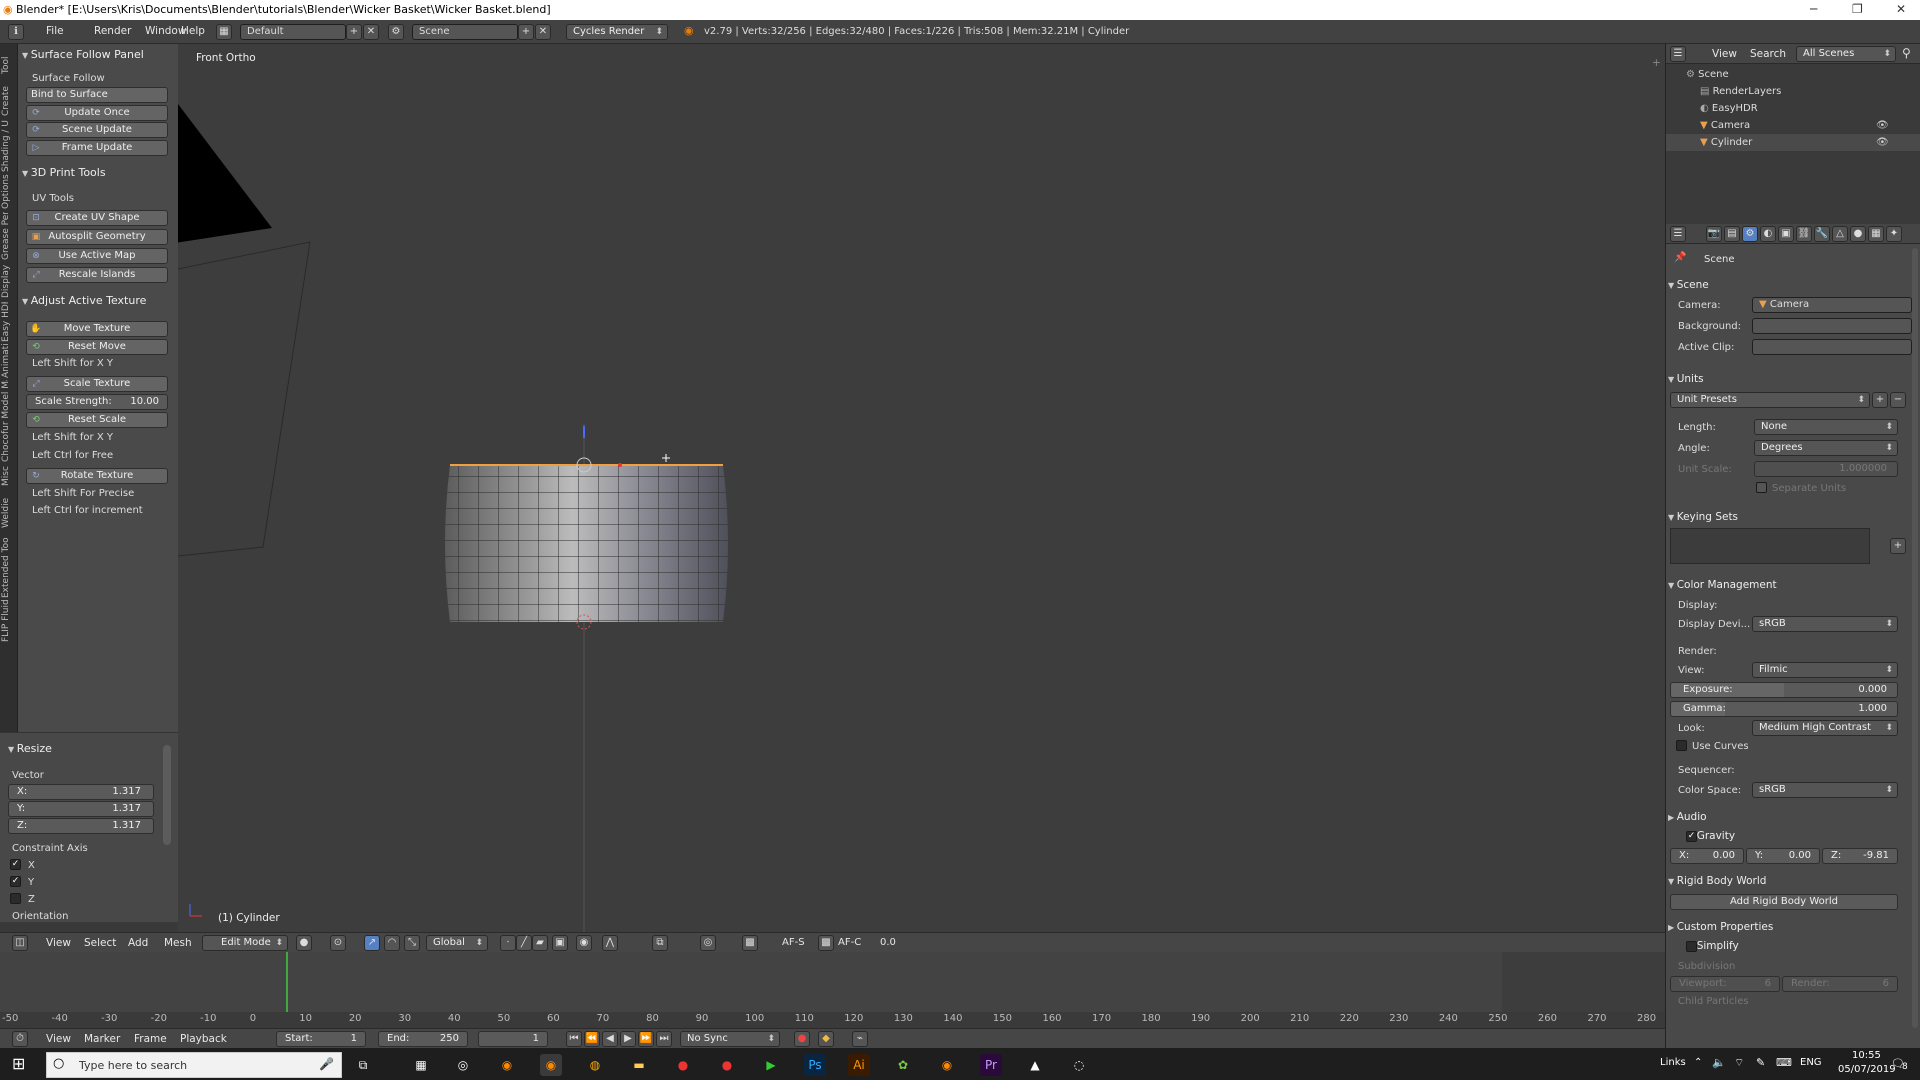  I want to click on tab-easy-hdri: Easy HDRI, so click(9, 322).